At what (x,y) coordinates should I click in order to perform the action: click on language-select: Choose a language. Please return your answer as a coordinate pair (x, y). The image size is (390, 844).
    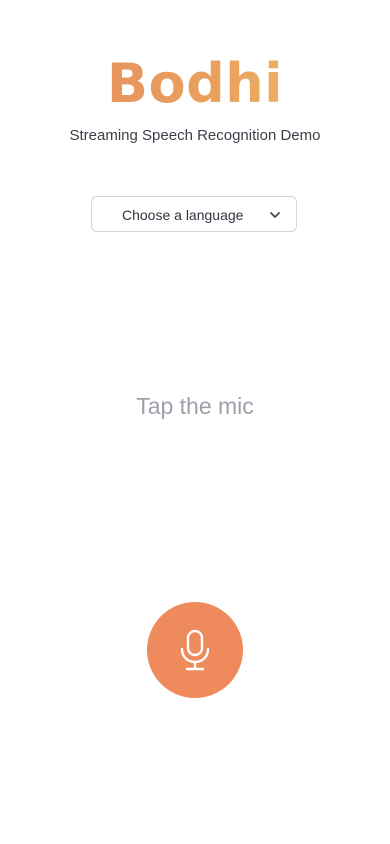
    Looking at the image, I should click on (194, 214).